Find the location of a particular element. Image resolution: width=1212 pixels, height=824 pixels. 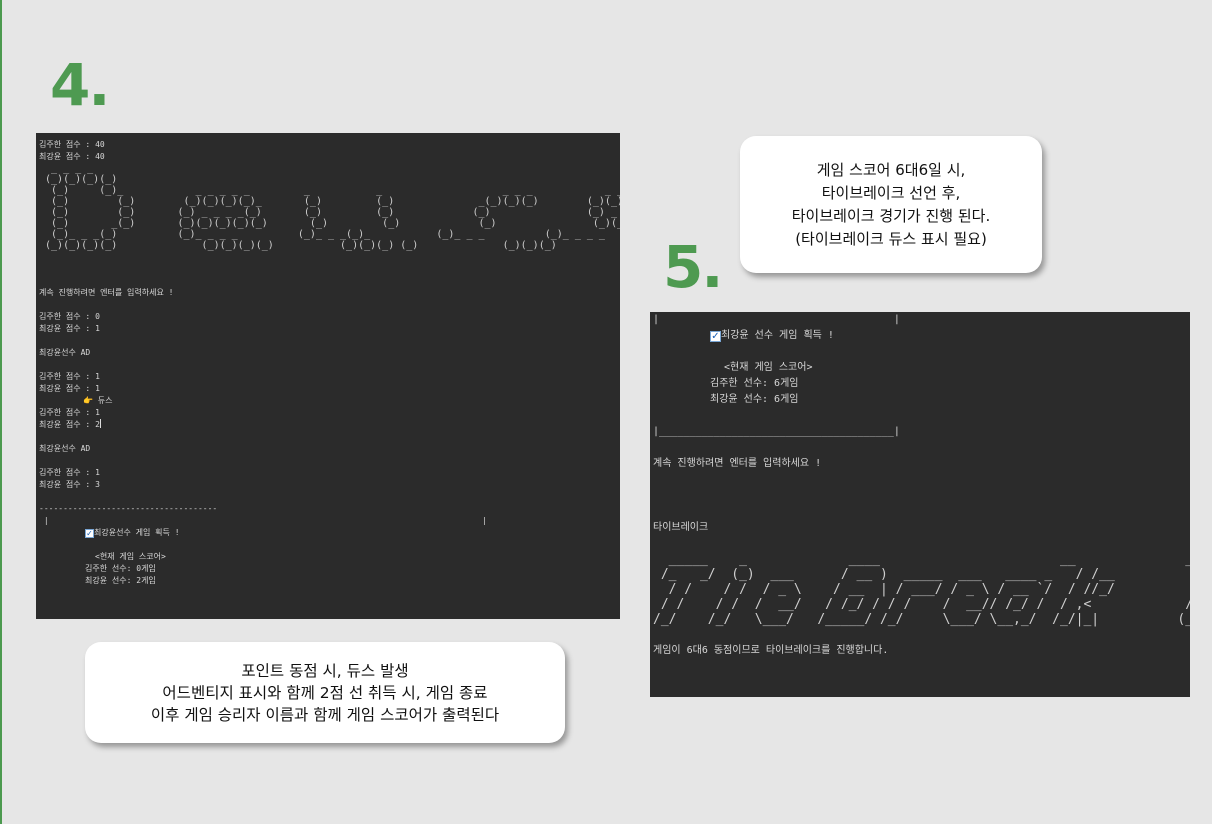

caption-line: 이후 게임 승리자 이름과 함께 게임 스코어가 출력된다 is located at coordinates (325, 714).